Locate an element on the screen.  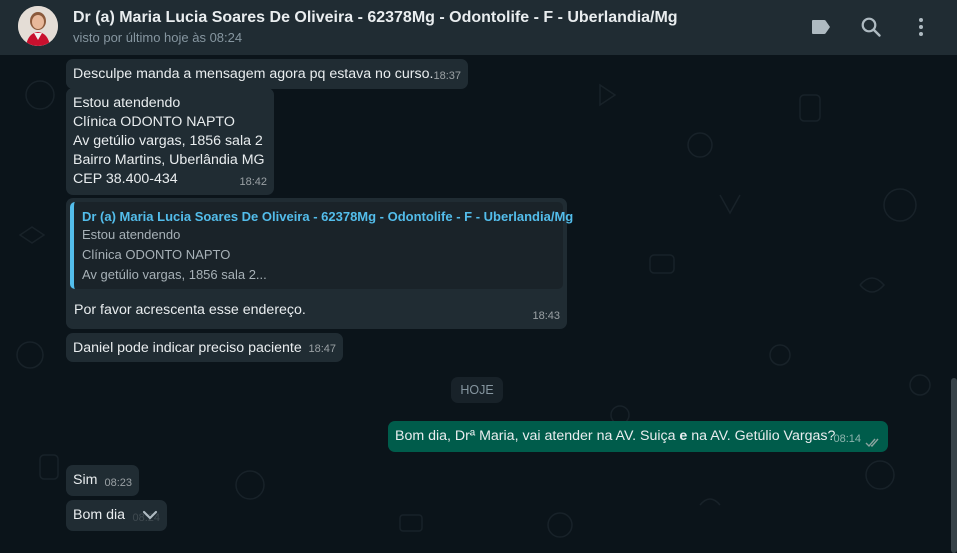
message-menu-chevron-icon is located at coordinates (150, 515).